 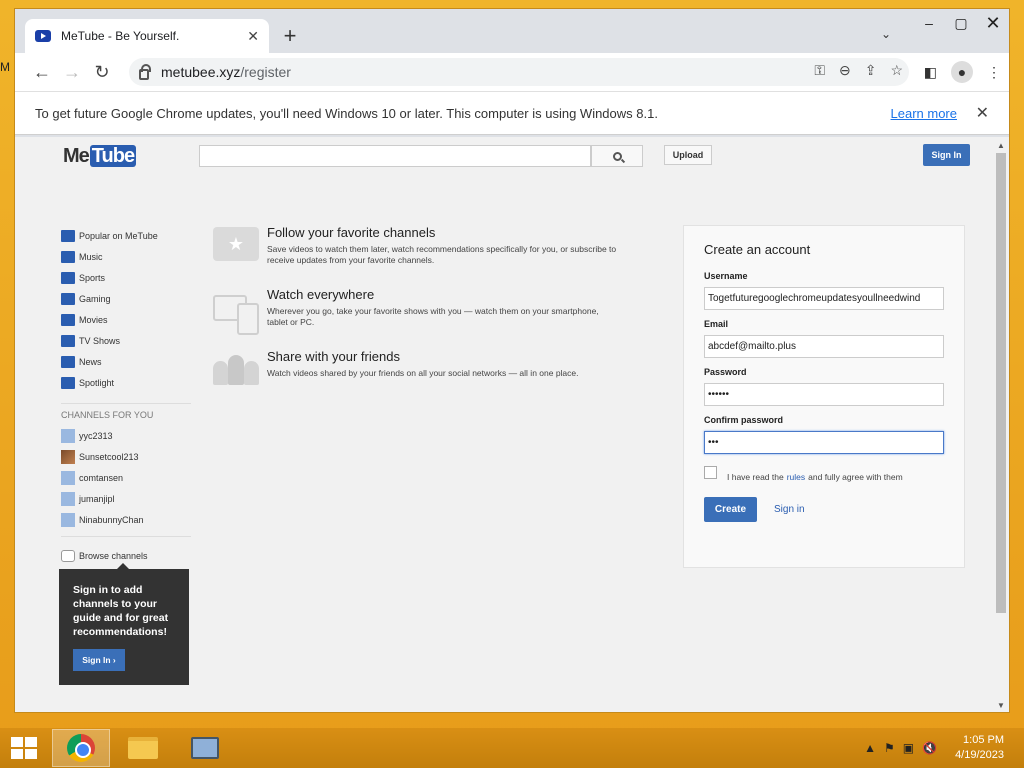 What do you see at coordinates (68, 235) in the screenshot?
I see `popular-icon` at bounding box center [68, 235].